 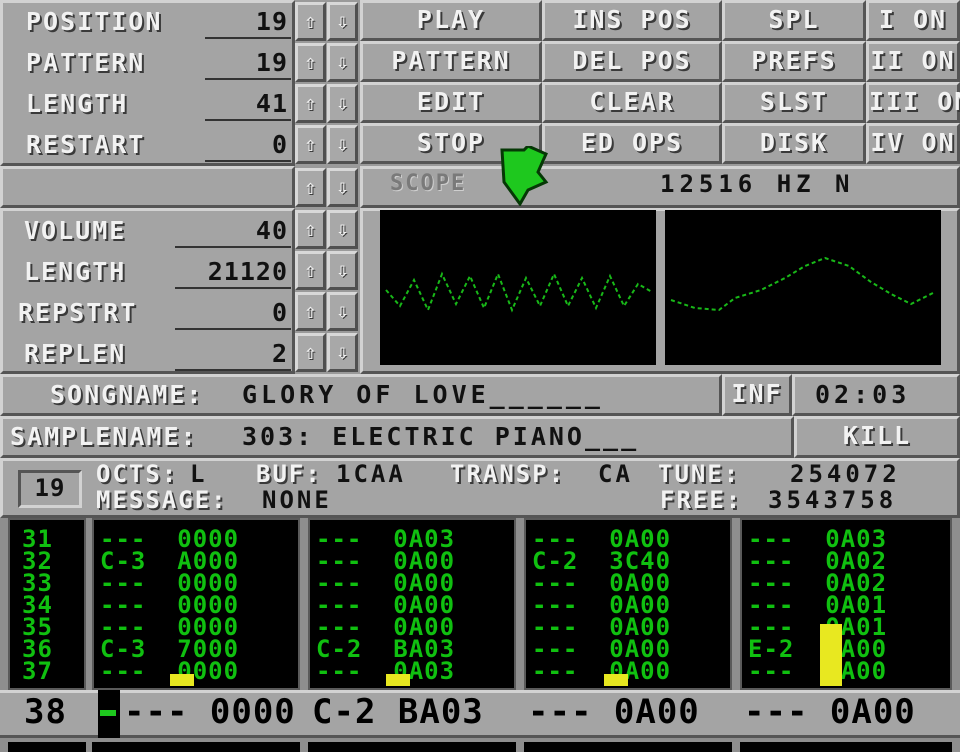 I want to click on menu-button-iii-on: III ON, so click(x=913, y=102).